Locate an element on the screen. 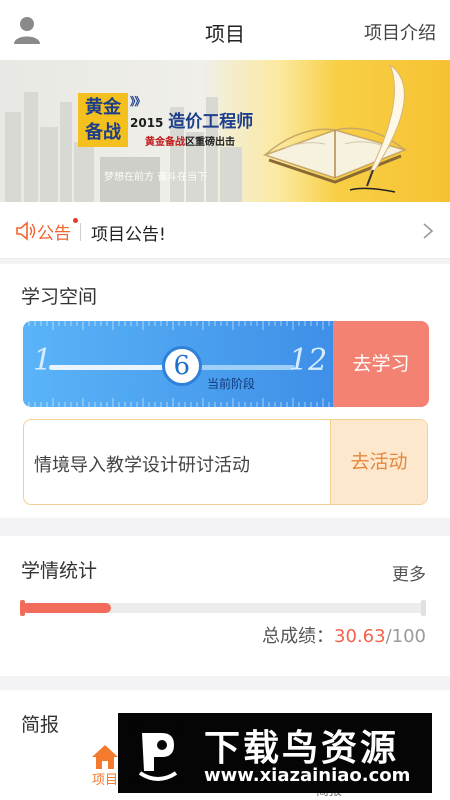 The height and width of the screenshot is (800, 450). total-score: 总成绩：30.63/100 is located at coordinates (344, 636).